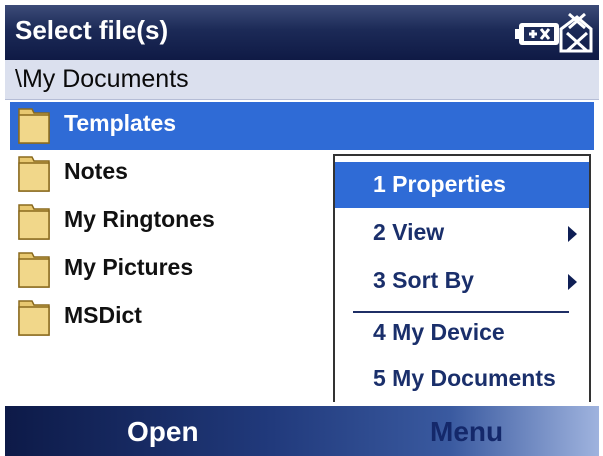  I want to click on menu-item-my-device: 4 My Device, so click(462, 333).